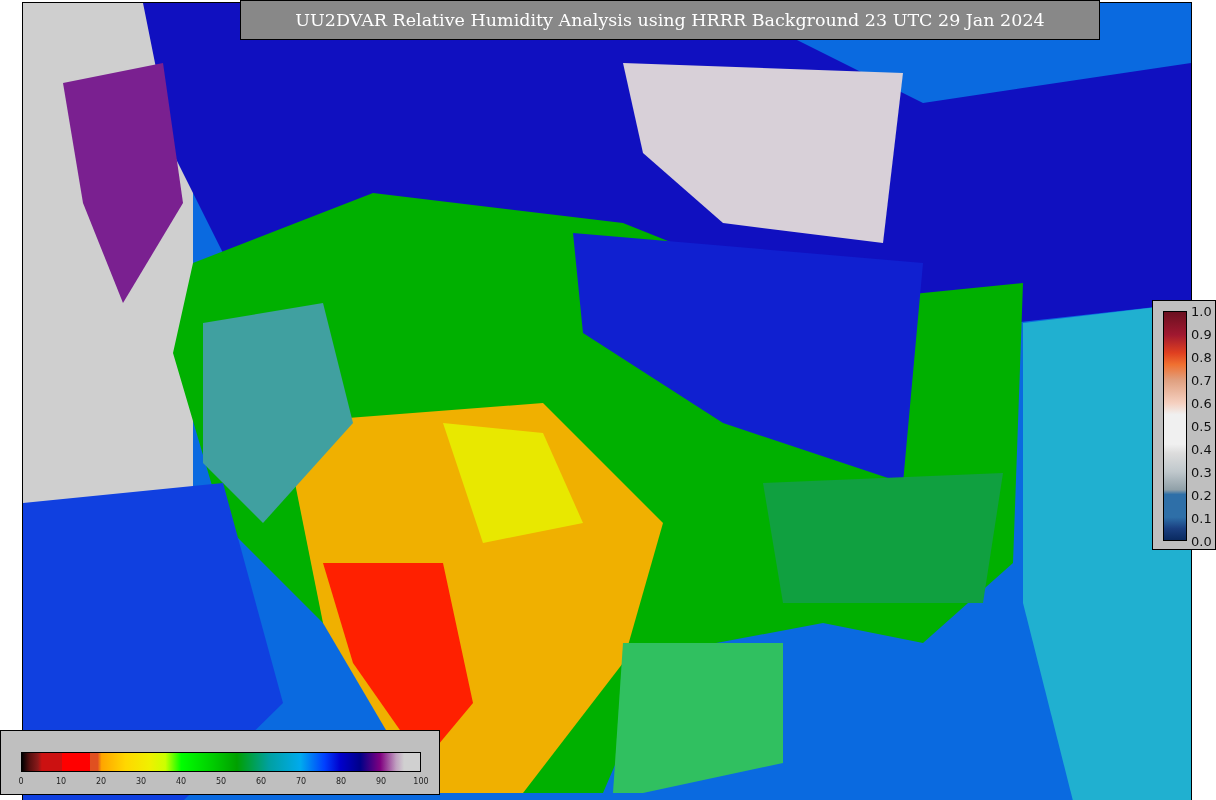 The width and height of the screenshot is (1216, 800). Describe the element at coordinates (61, 781) in the screenshot. I see `colorbar-tick-label: 10` at that location.